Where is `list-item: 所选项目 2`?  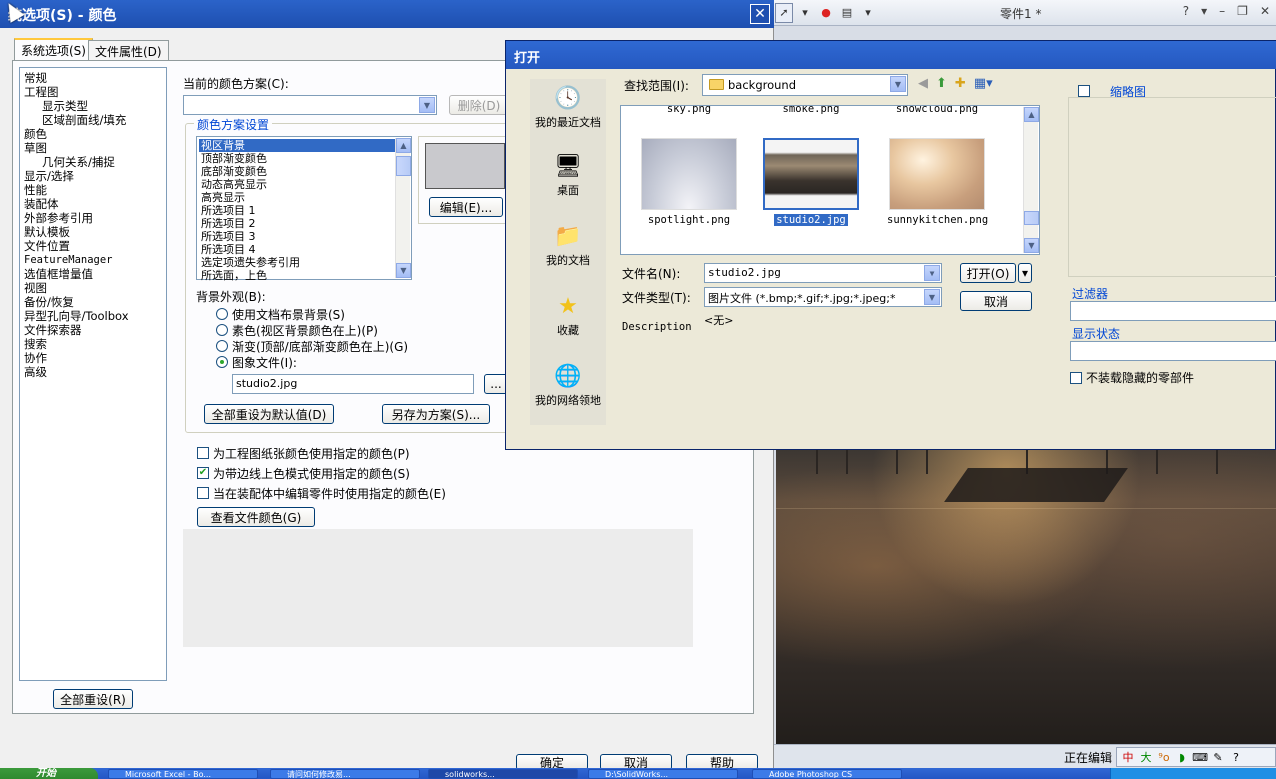
list-item: 所选项目 2 is located at coordinates (304, 223).